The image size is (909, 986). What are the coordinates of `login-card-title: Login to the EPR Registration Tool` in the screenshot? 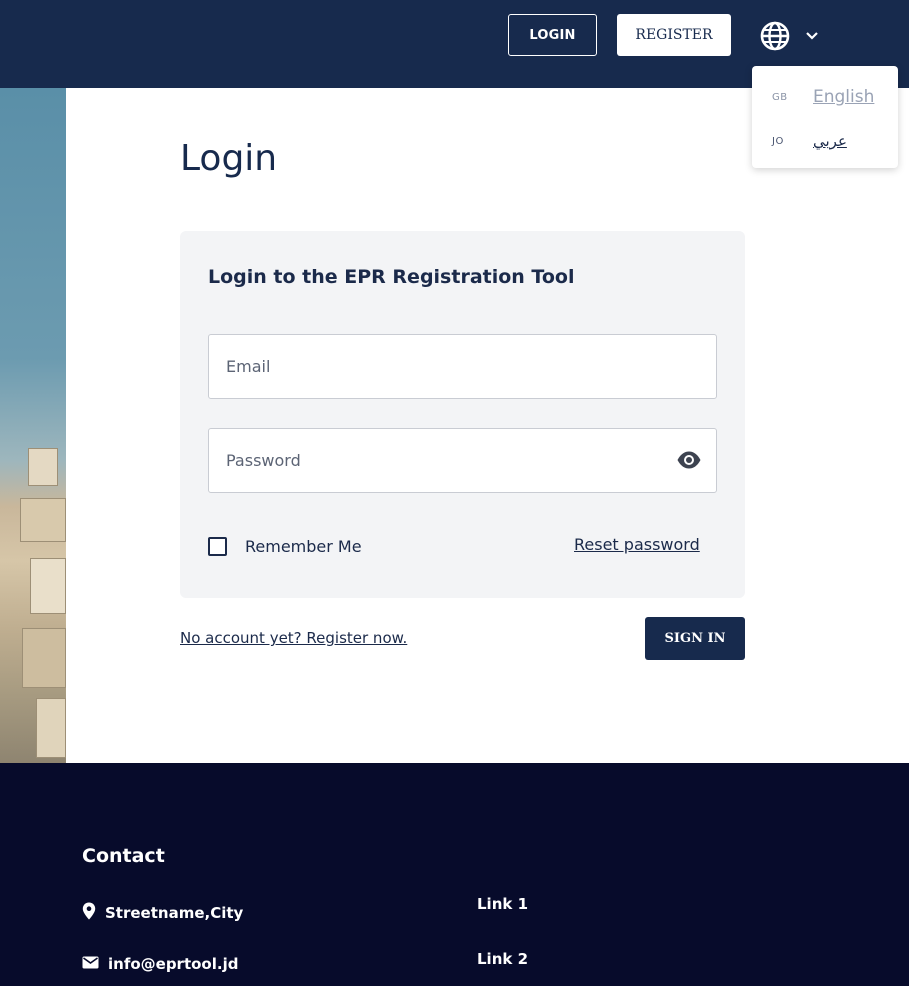 It's located at (391, 277).